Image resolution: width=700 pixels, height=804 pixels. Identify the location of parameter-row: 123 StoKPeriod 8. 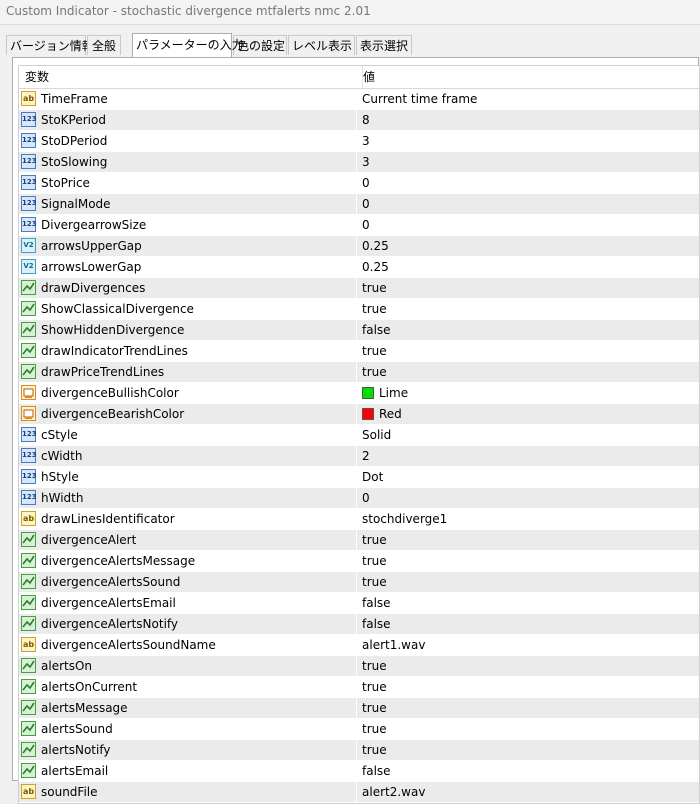
(359, 120).